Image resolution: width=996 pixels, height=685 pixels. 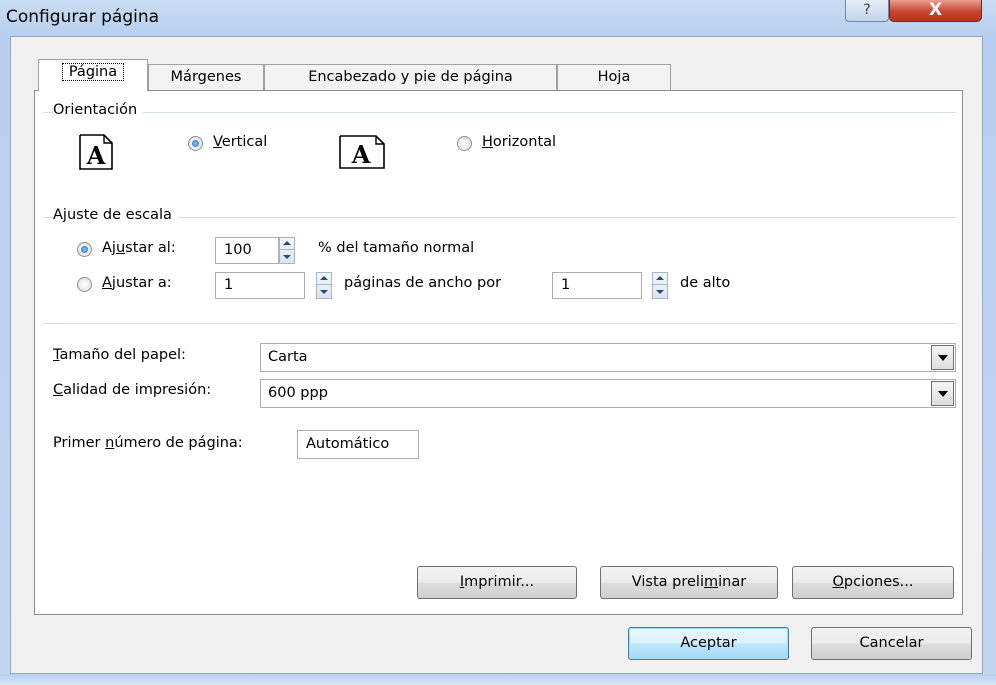 I want to click on first-page-access-key: n, so click(x=110, y=443).